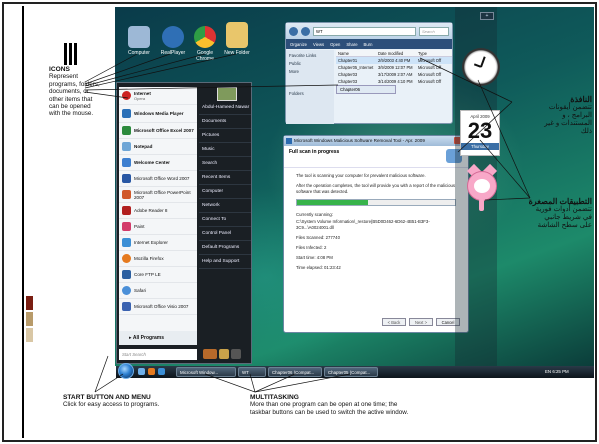 This screenshot has width=599, height=444. What do you see at coordinates (158, 243) in the screenshot?
I see `start-menu-item: Internet Explorer` at bounding box center [158, 243].